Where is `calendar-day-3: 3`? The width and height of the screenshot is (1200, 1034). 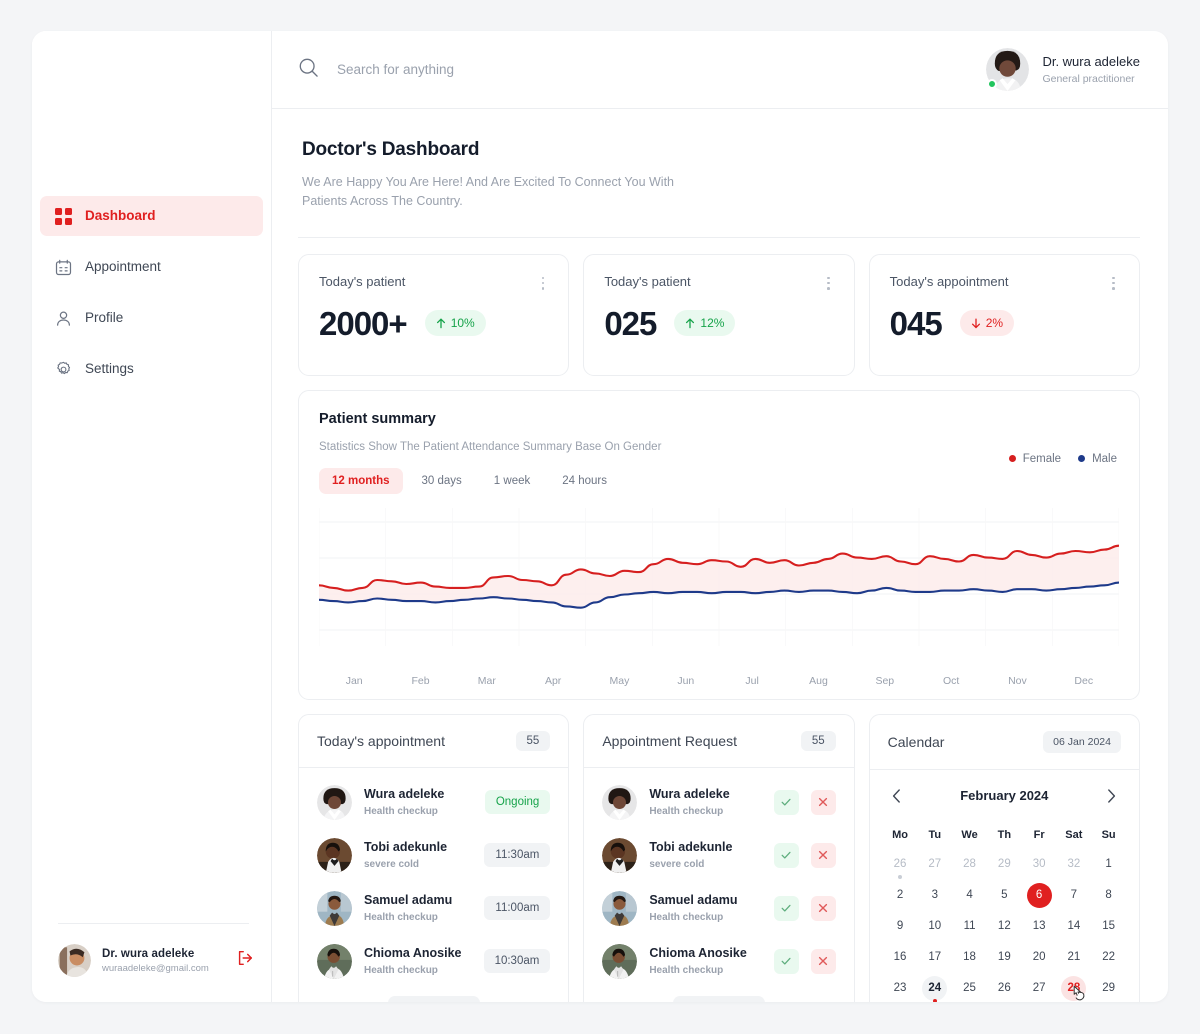
calendar-day-3: 3 is located at coordinates (934, 895).